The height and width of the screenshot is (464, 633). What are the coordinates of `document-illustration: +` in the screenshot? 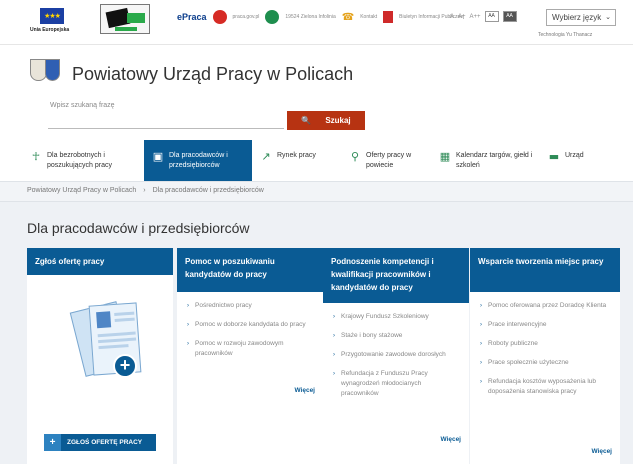 It's located at (108, 348).